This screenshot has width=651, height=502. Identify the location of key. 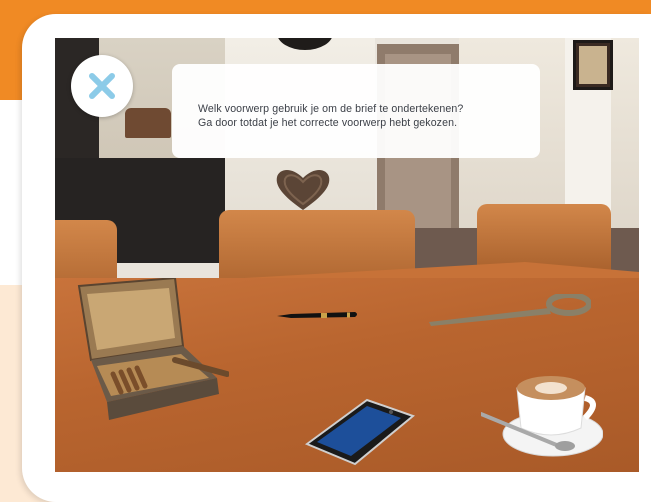
(510, 310).